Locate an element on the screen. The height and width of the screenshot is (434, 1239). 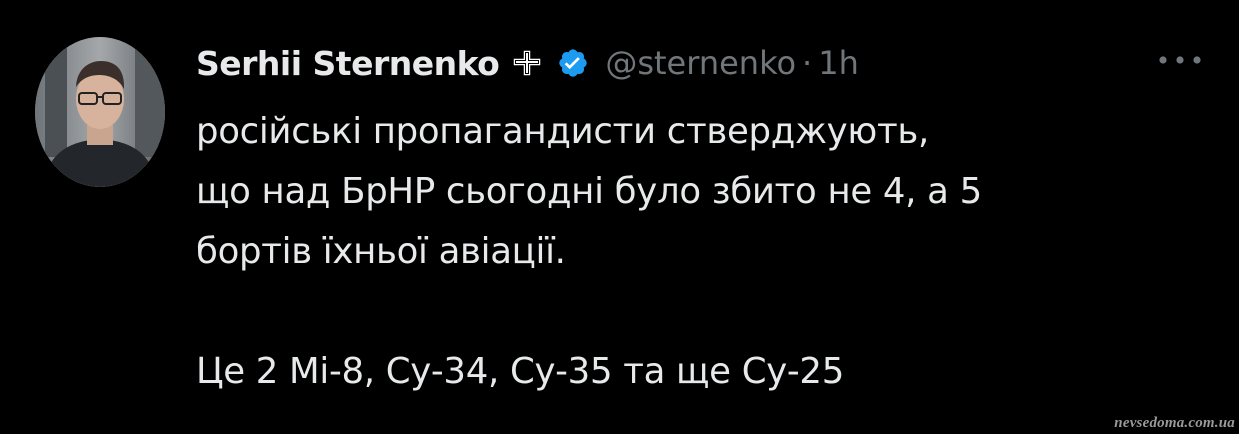
more-options-icon is located at coordinates (1180, 60).